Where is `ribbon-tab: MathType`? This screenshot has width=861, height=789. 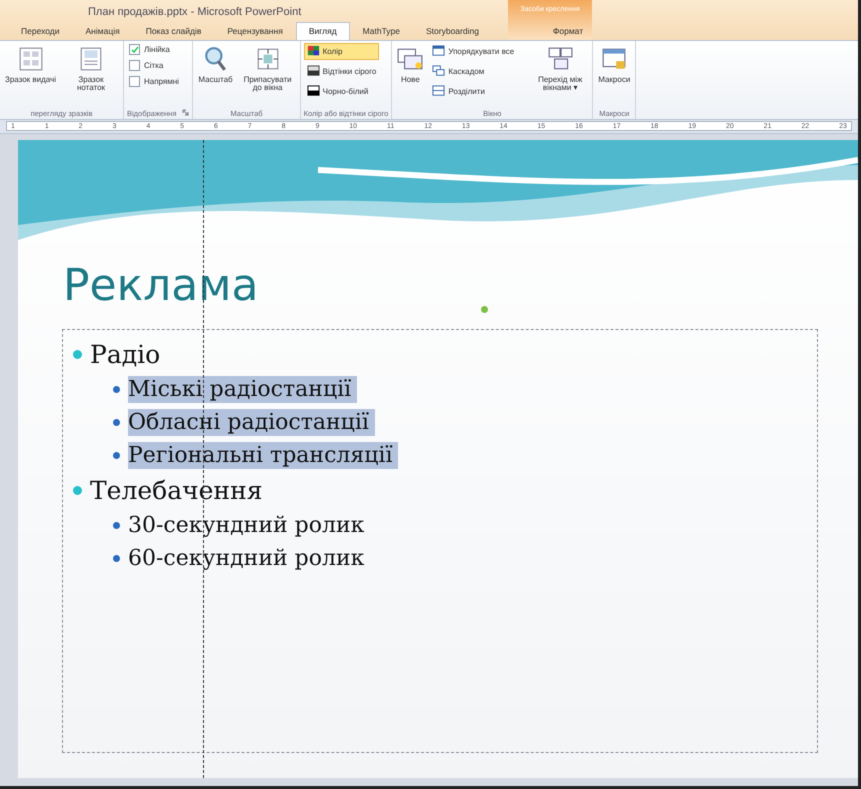 ribbon-tab: MathType is located at coordinates (381, 31).